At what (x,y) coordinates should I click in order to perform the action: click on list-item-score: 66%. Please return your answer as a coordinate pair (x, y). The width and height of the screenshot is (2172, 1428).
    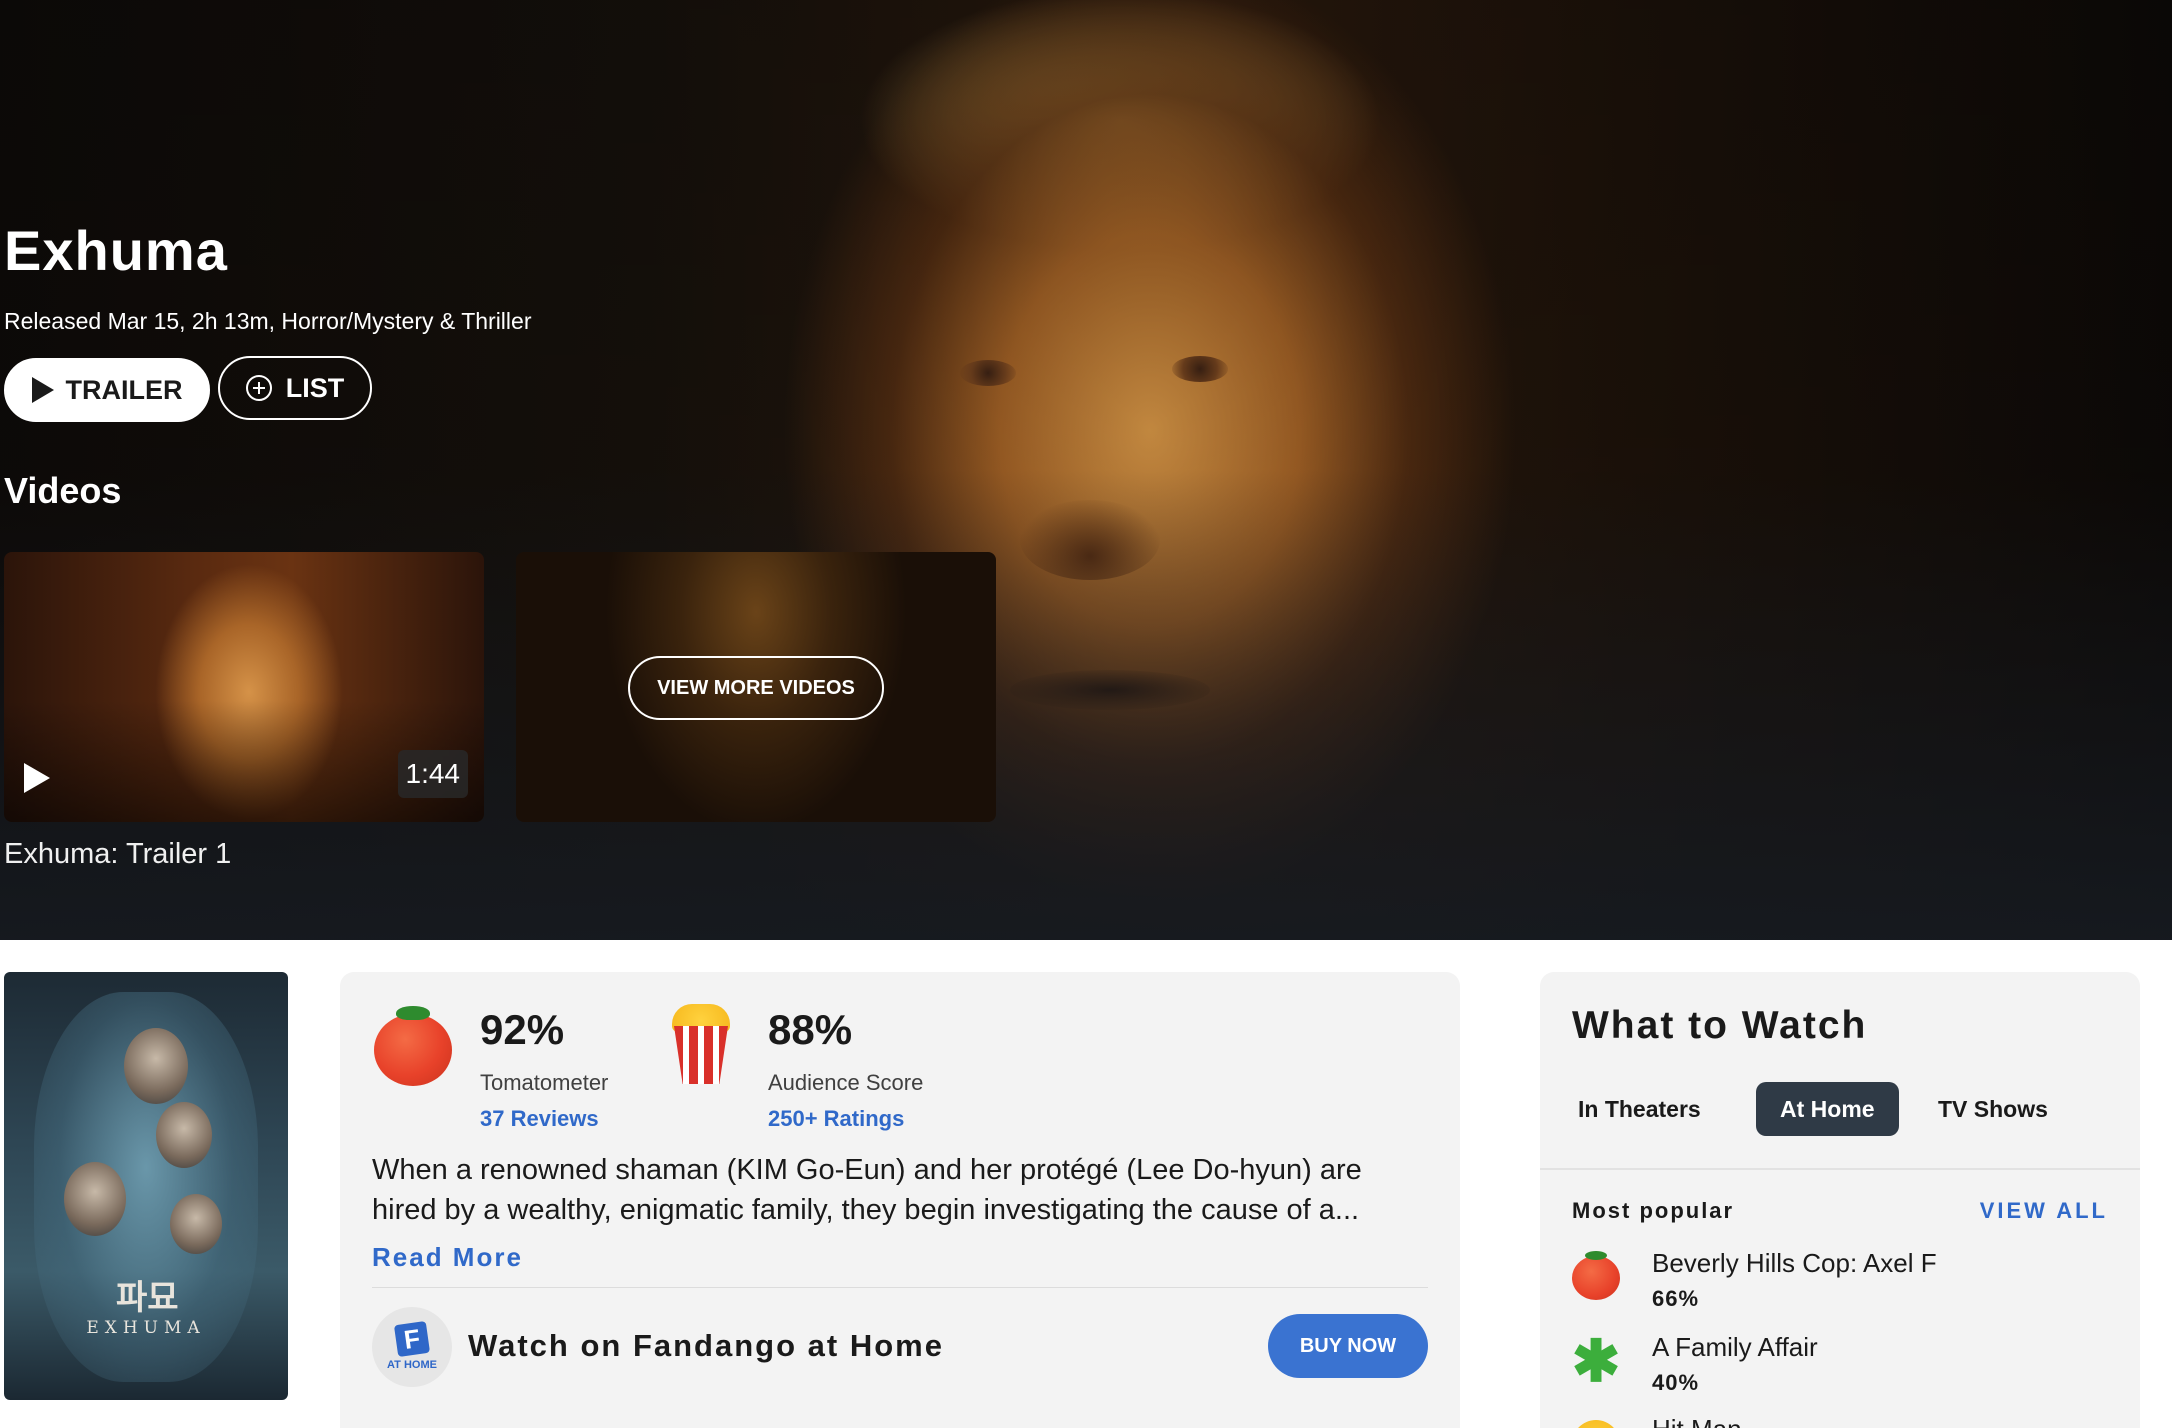
    Looking at the image, I should click on (1676, 1298).